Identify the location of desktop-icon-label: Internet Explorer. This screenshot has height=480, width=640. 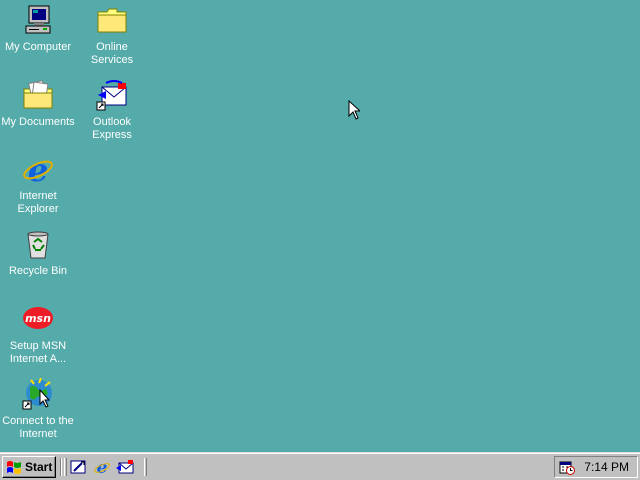
(38, 202).